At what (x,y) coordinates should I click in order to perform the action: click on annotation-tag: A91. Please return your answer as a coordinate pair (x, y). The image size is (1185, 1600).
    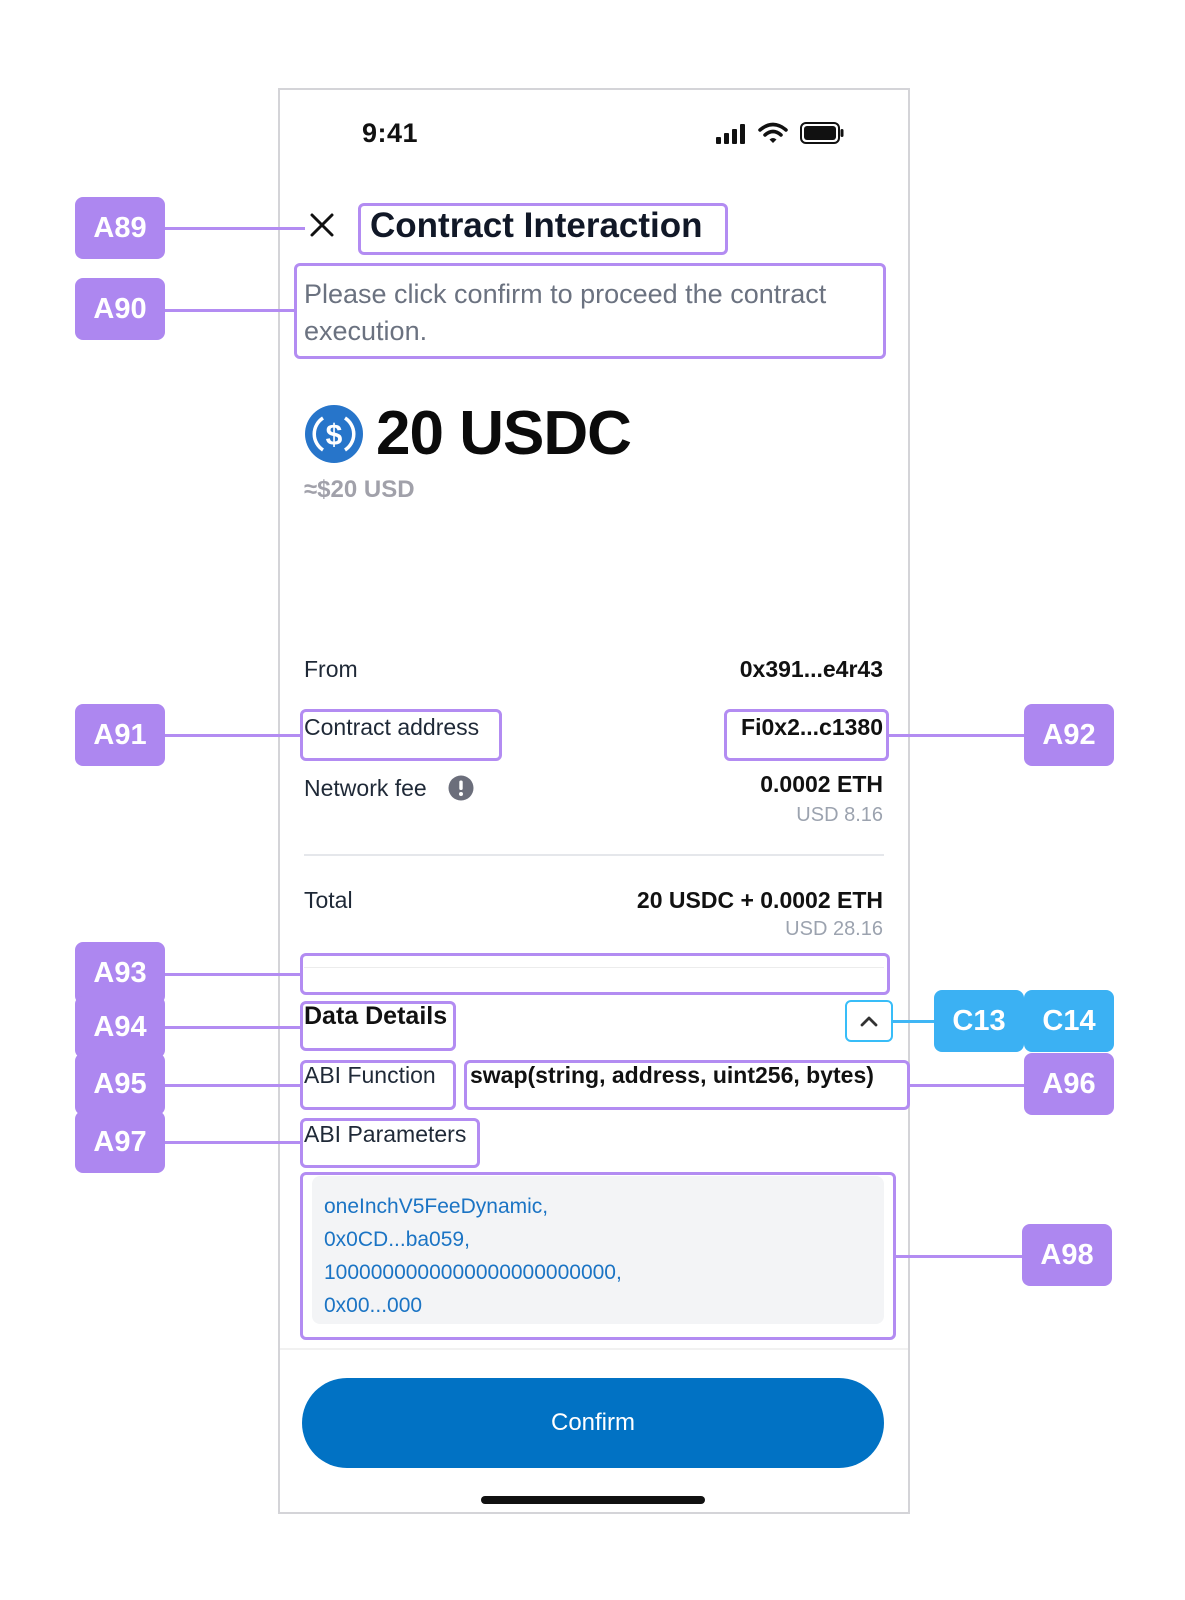
    Looking at the image, I should click on (120, 735).